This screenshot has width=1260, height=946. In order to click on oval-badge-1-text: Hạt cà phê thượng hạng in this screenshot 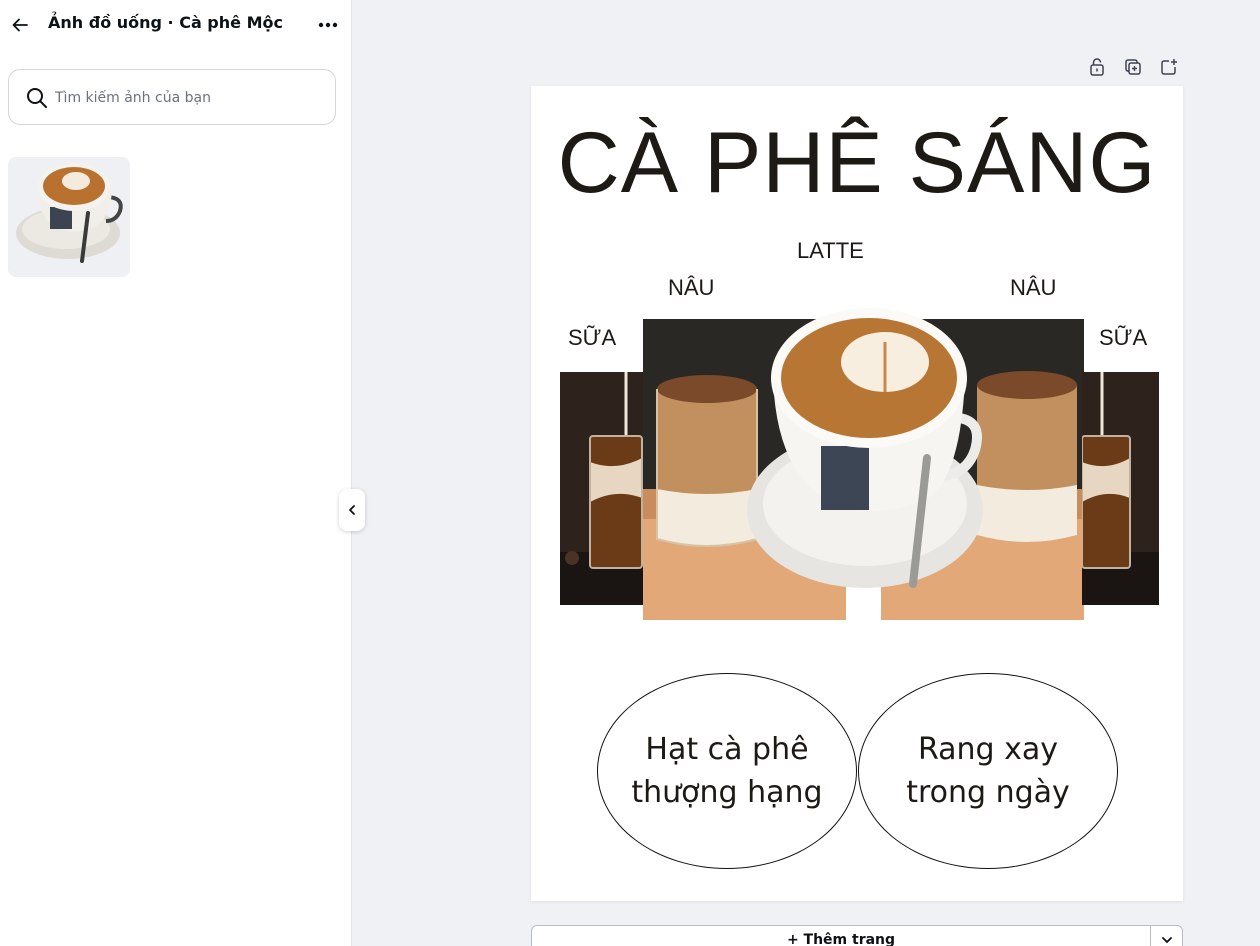, I will do `click(727, 771)`.